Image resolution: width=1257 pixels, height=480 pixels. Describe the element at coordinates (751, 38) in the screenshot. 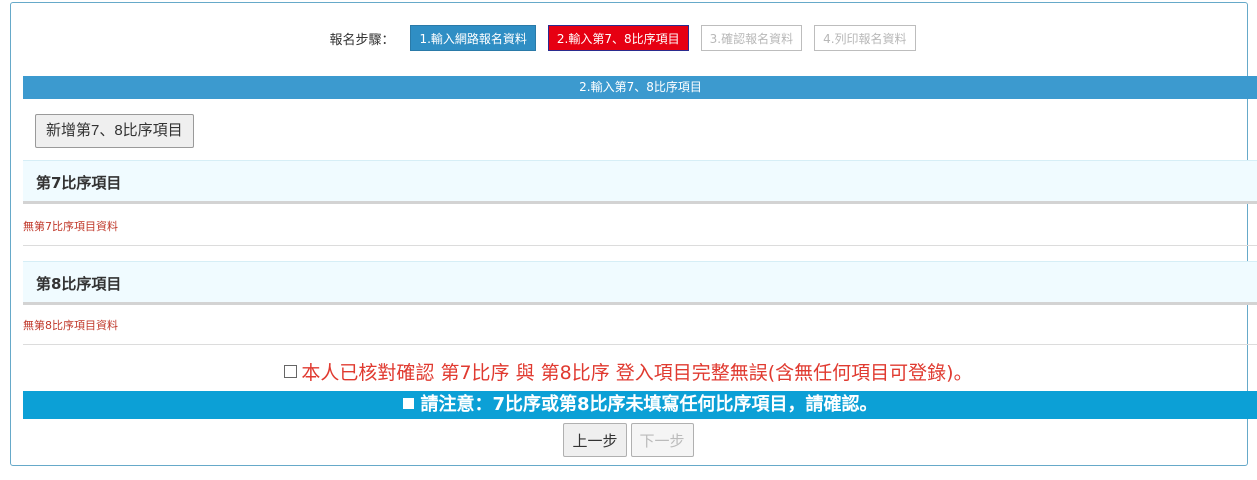

I see `step-3-button: 3.確認報名資料` at that location.